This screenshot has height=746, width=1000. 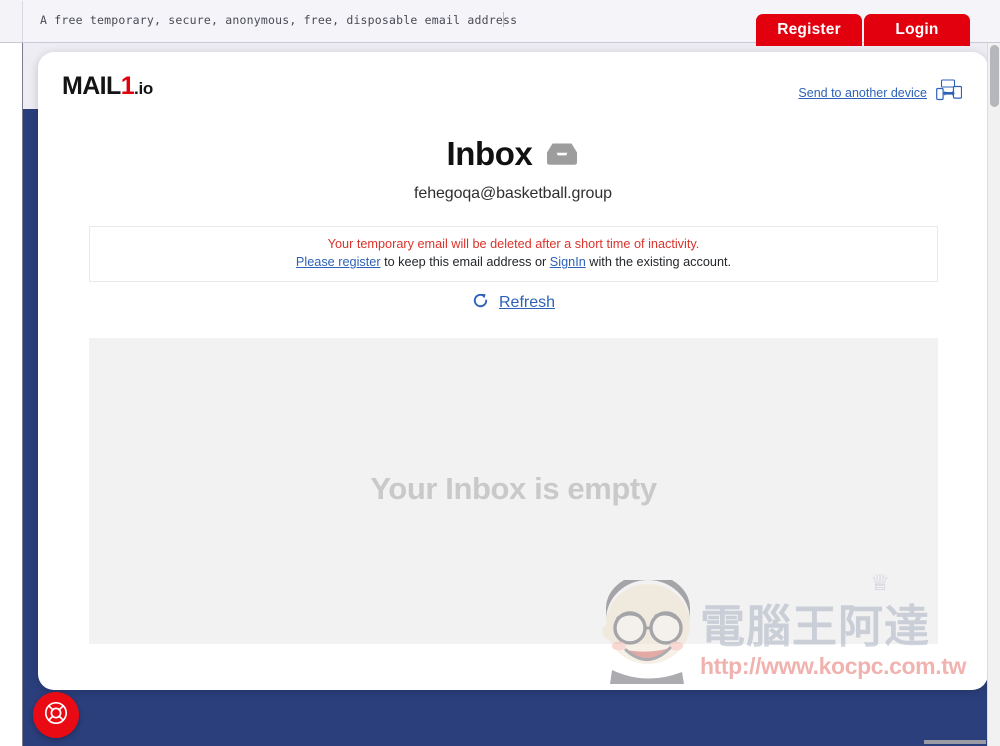 What do you see at coordinates (949, 92) in the screenshot?
I see `devices-sync-icon` at bounding box center [949, 92].